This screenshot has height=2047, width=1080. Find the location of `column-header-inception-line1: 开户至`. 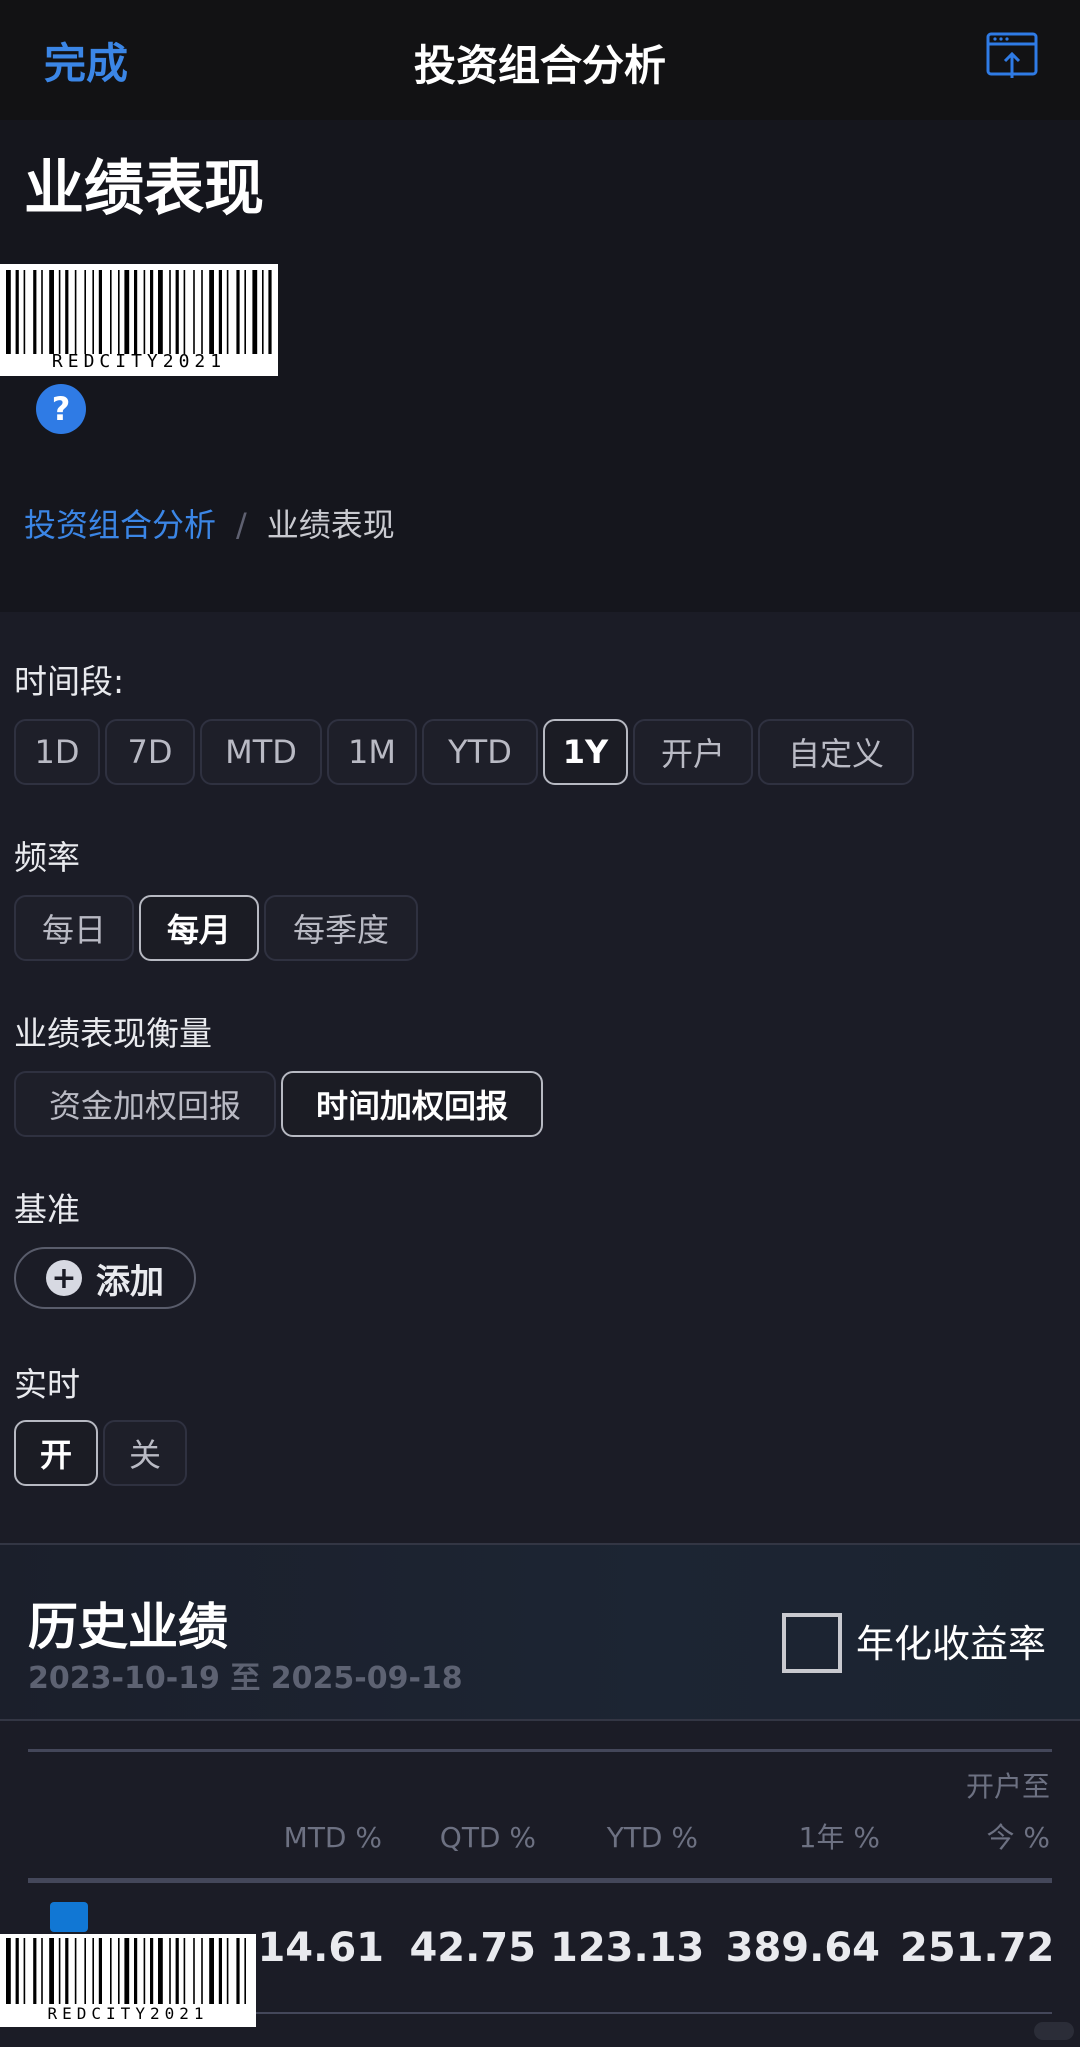

column-header-inception-line1: 开户至 is located at coordinates (975, 1787).